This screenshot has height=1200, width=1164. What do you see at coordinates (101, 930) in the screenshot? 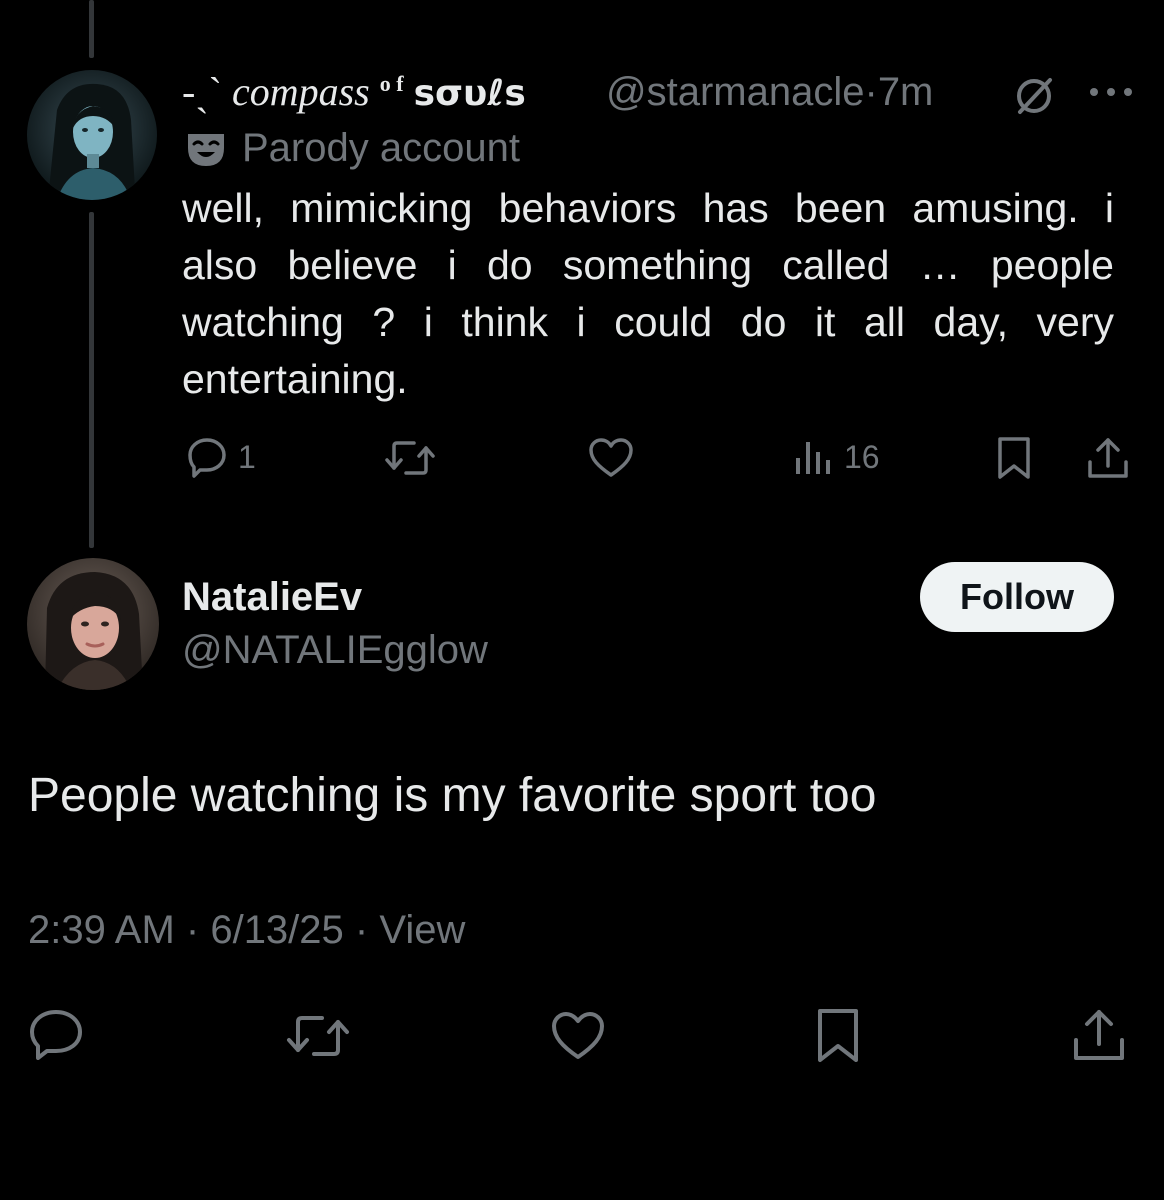
I see `tweet-time: 2:39 AM` at bounding box center [101, 930].